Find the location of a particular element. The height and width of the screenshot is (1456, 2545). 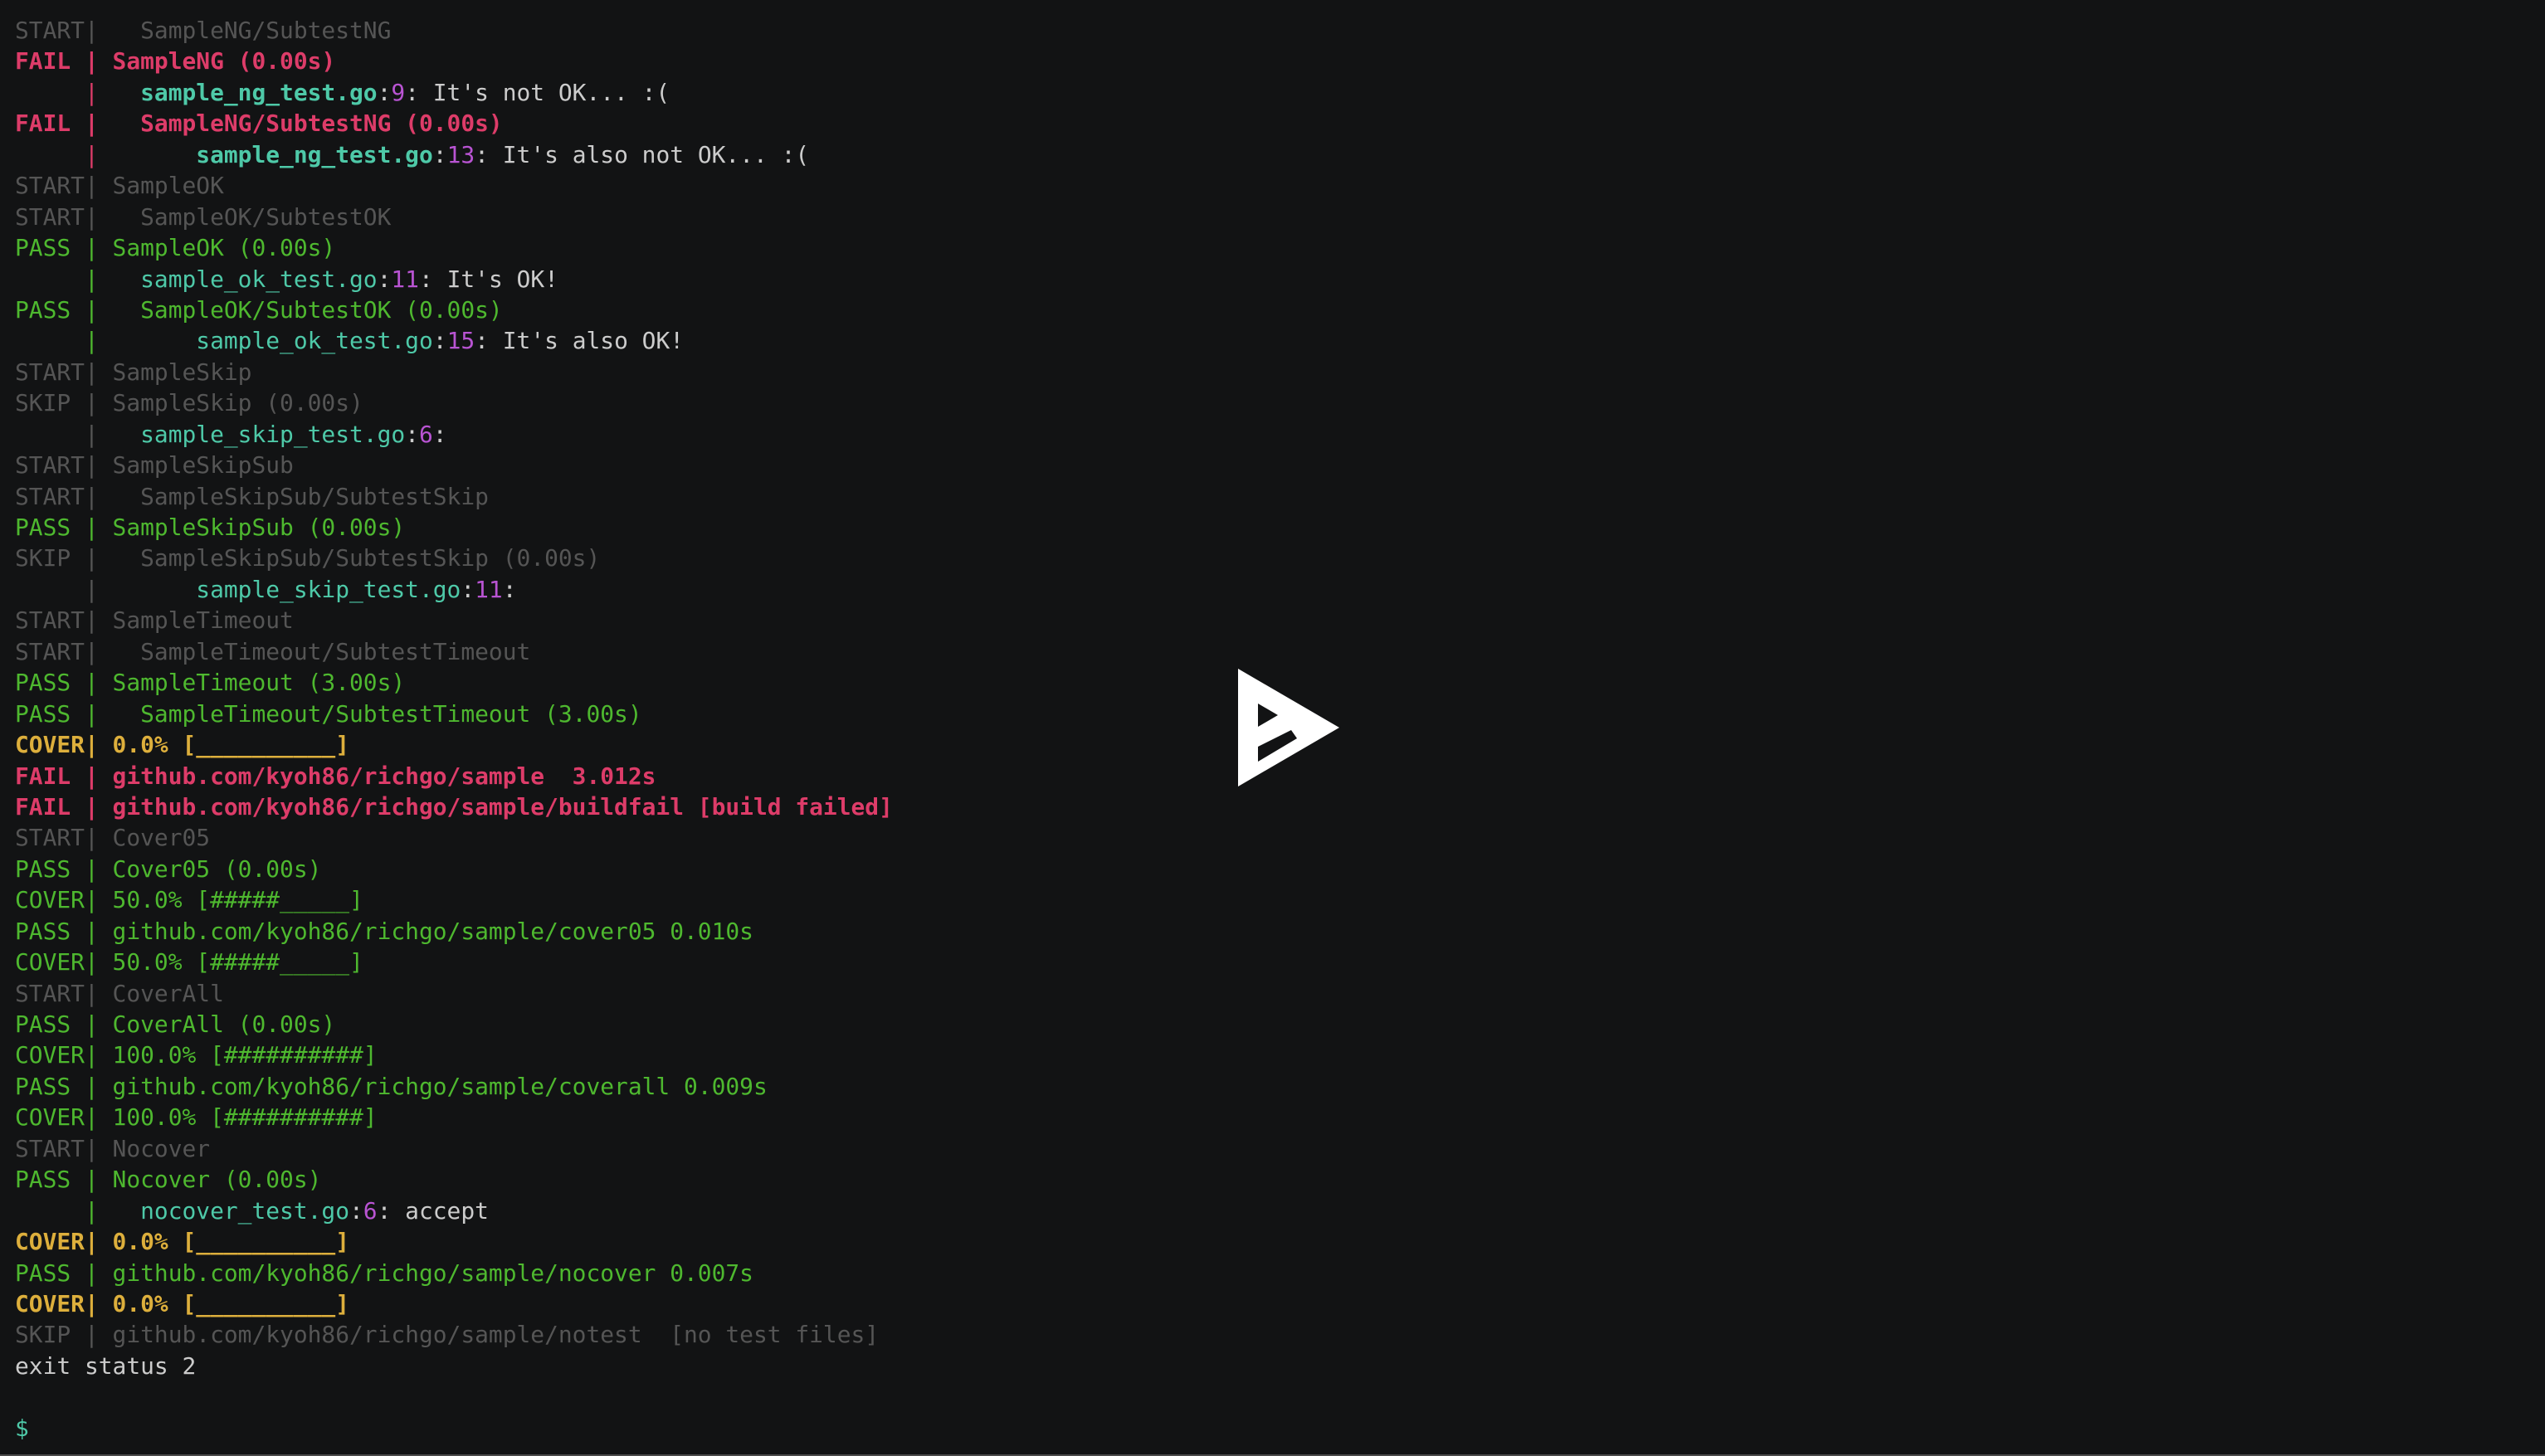

terminal-line: START| SampleSkipSub is located at coordinates (454, 465).